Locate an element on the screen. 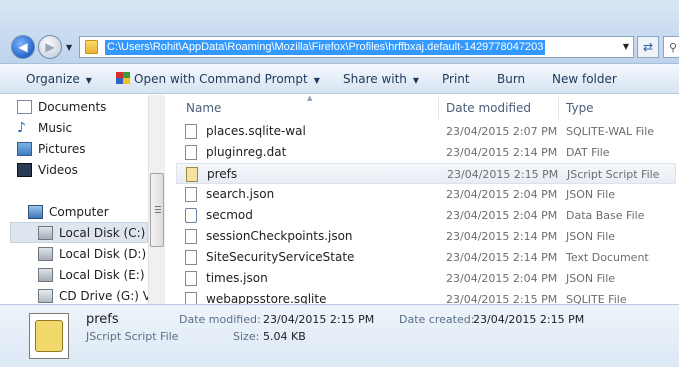 This screenshot has height=367, width=679. file-date: 23/04/2015 2:15 PM is located at coordinates (502, 298).